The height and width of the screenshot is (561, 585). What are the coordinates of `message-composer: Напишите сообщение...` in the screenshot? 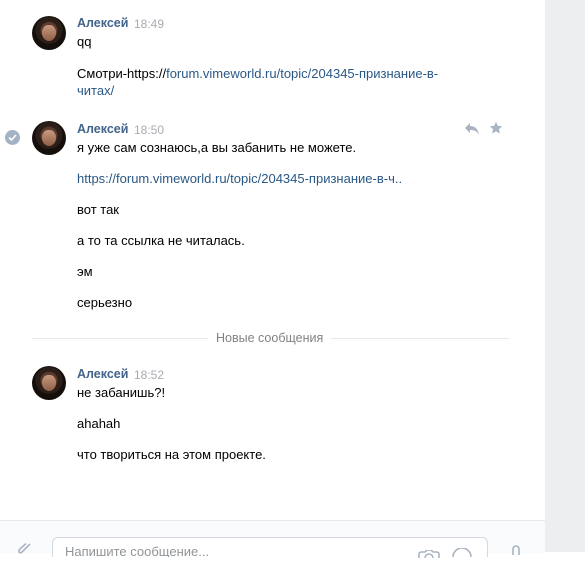 It's located at (272, 539).